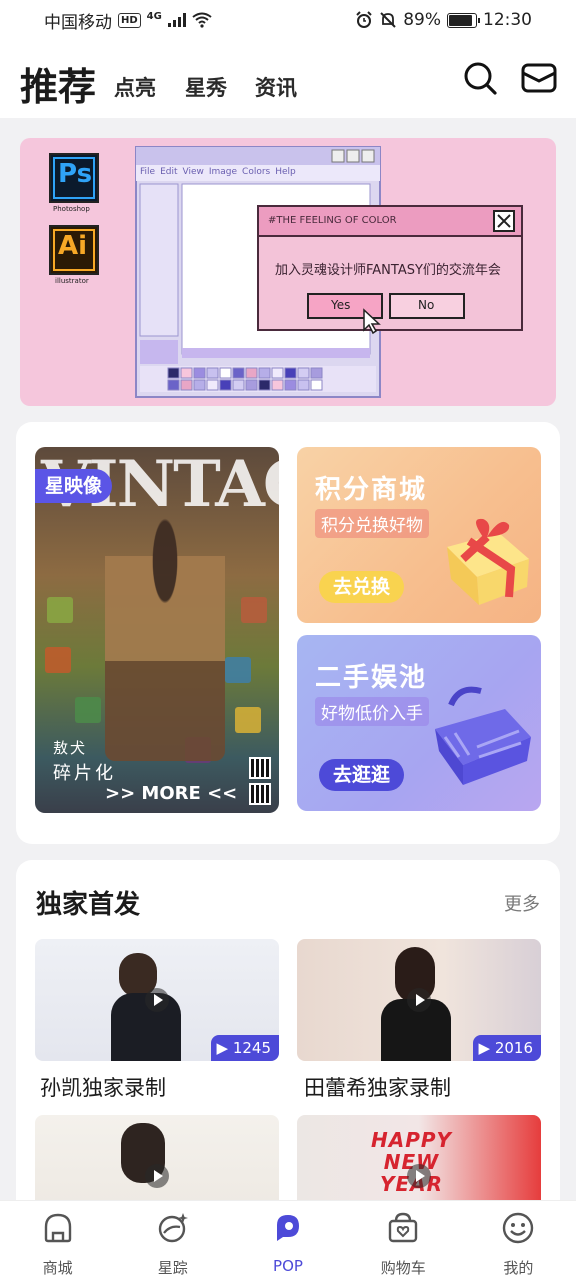 The image size is (576, 1280). I want to click on points-mall-card: 积分商城 积分兑换好物 去兑换, so click(419, 535).